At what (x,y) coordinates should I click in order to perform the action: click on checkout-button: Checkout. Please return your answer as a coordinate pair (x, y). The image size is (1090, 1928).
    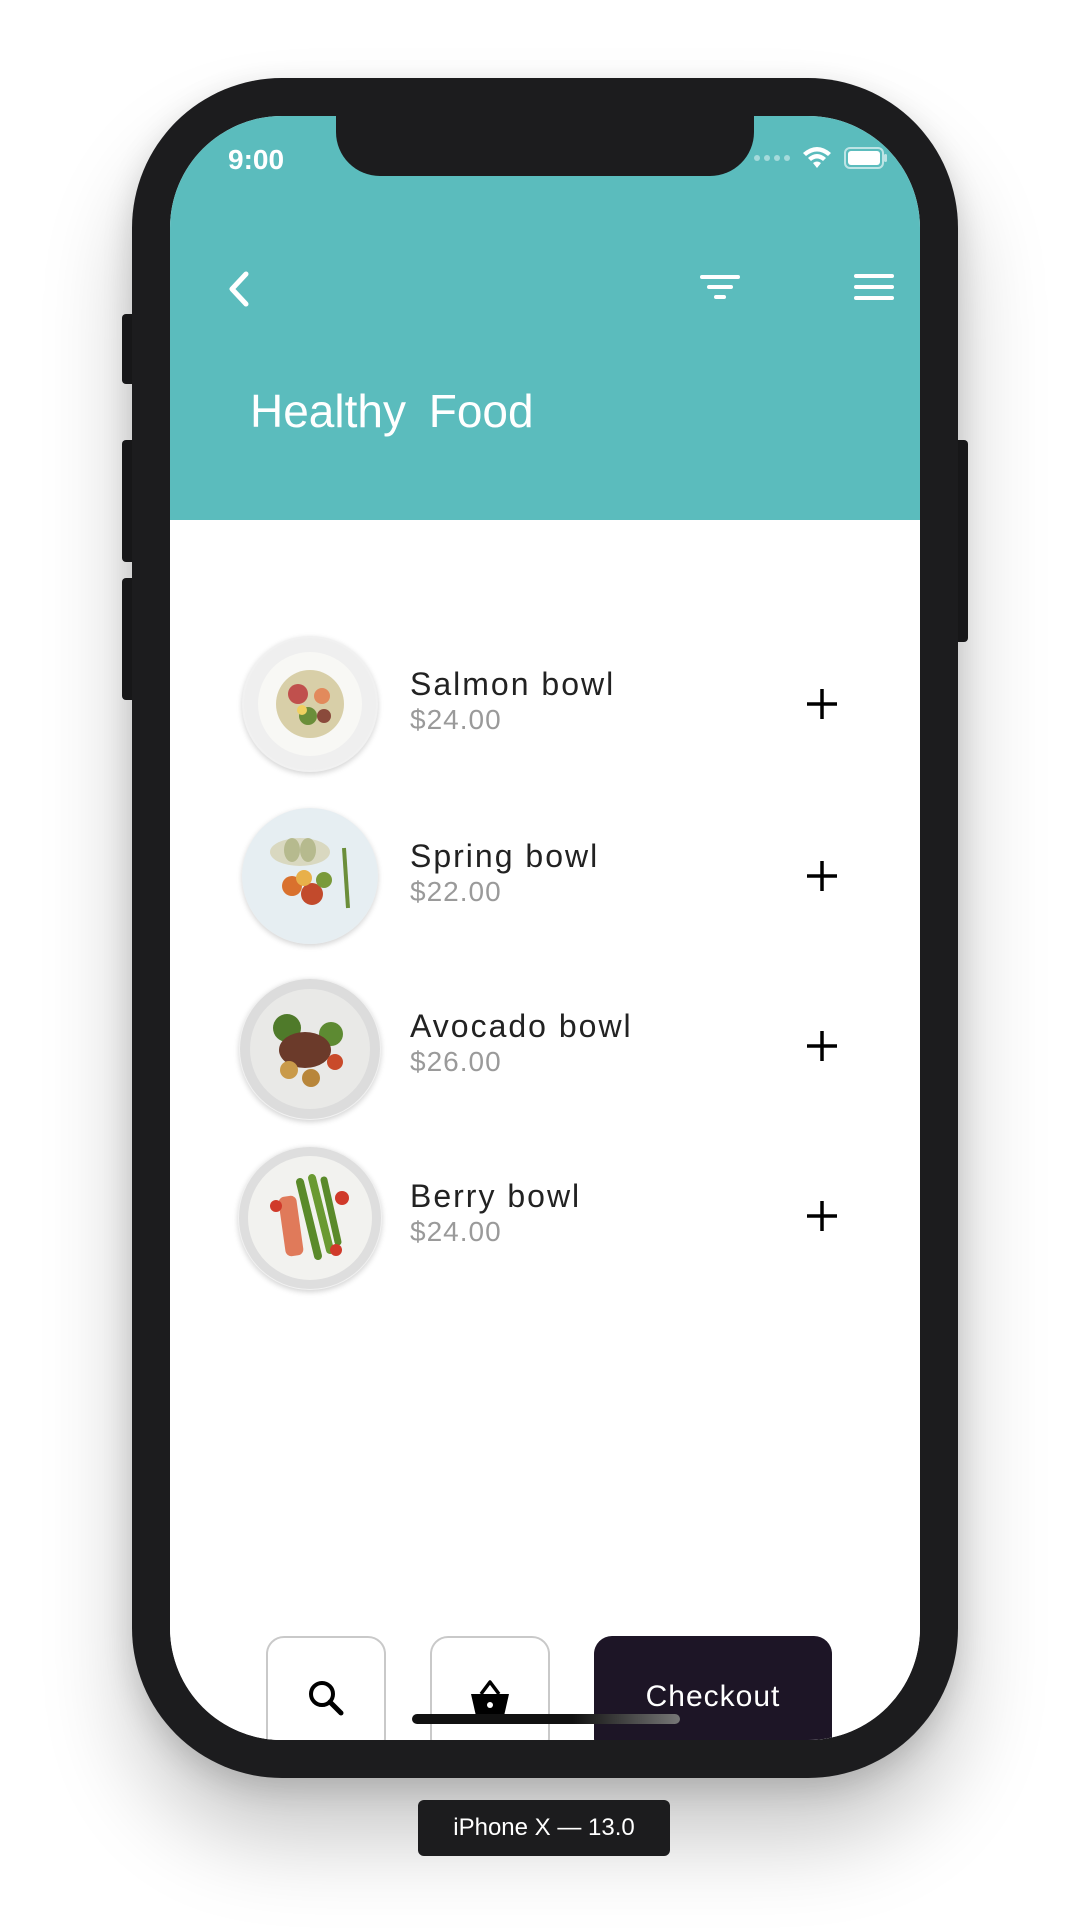
    Looking at the image, I should click on (713, 1688).